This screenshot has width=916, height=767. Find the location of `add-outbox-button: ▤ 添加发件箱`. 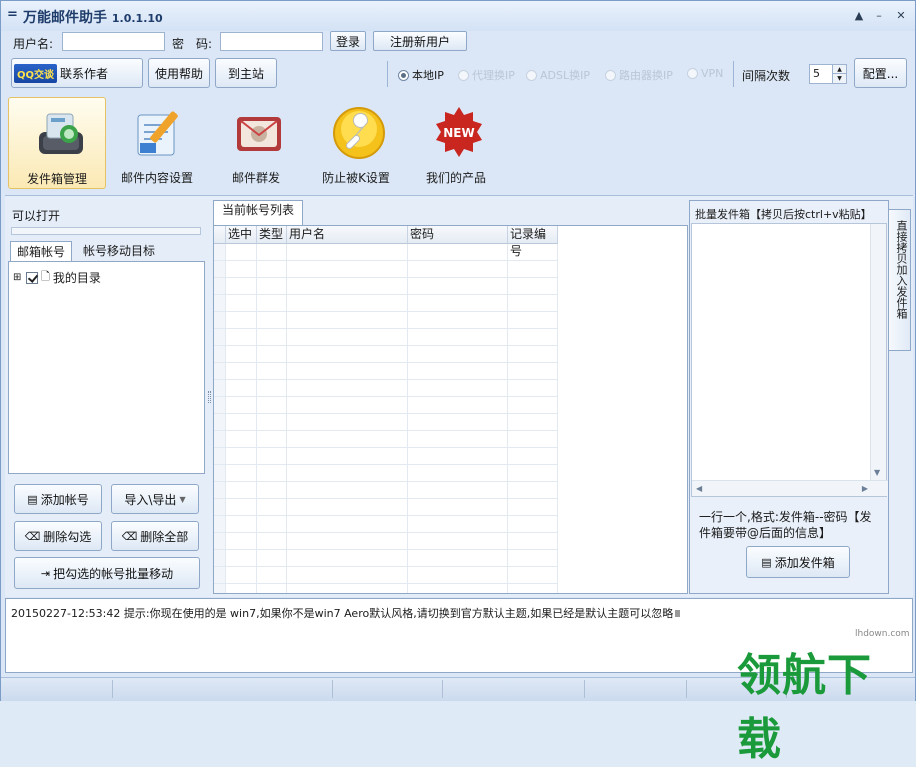

add-outbox-button: ▤ 添加发件箱 is located at coordinates (798, 562).